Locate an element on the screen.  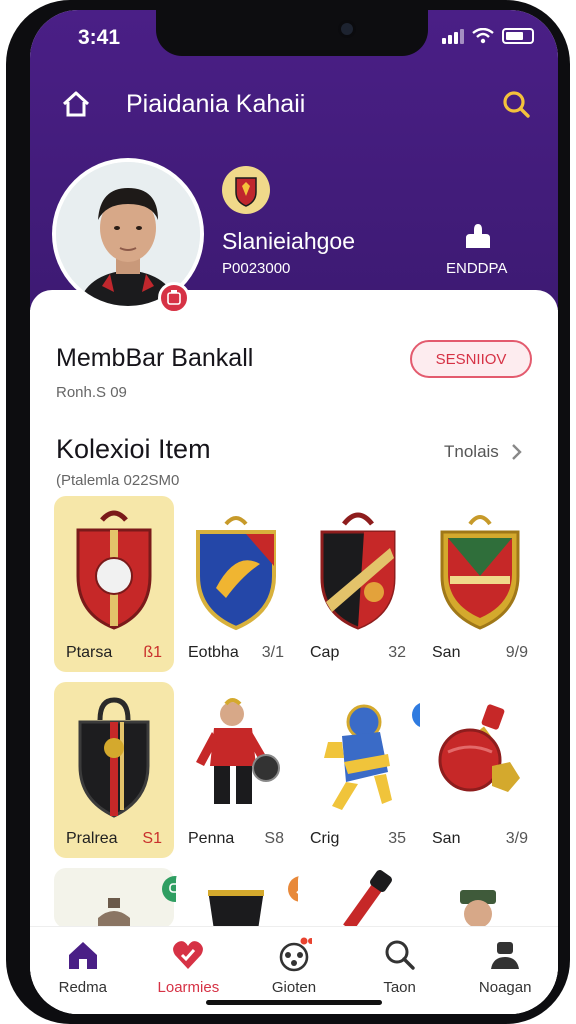
collection-card: Eotbha 3/1 is located at coordinates (236, 584).